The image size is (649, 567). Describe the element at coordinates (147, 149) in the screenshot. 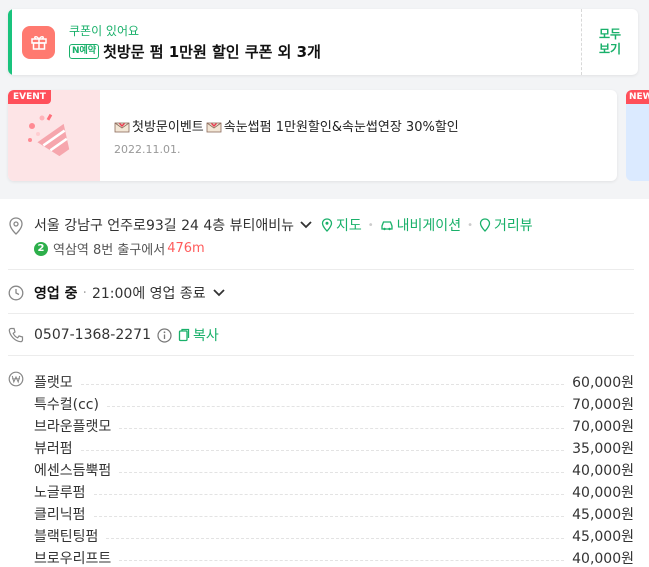

I see `event-date: 2022.11.01.` at that location.